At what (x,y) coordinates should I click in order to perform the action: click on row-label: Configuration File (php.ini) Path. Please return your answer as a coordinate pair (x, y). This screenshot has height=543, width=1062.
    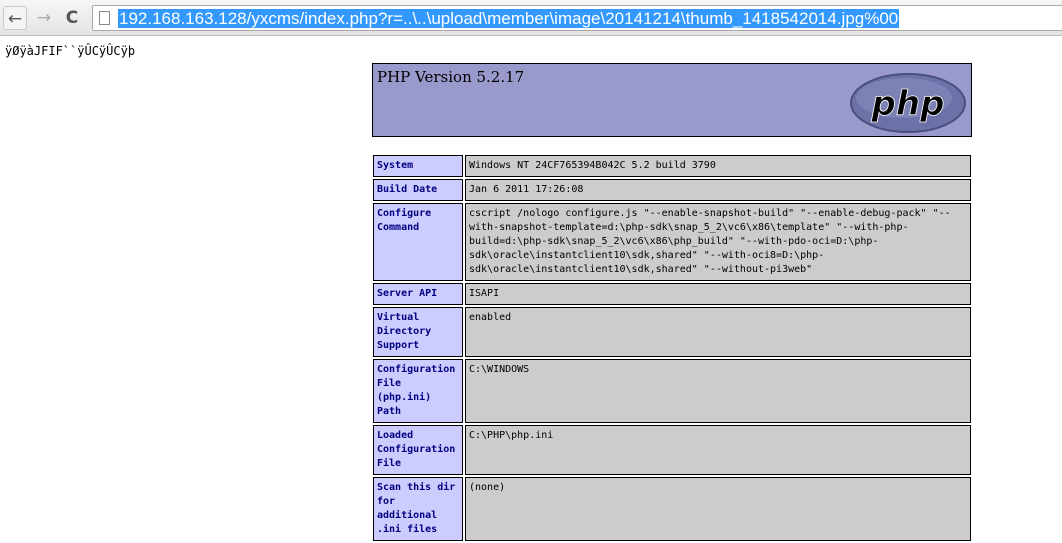
    Looking at the image, I should click on (418, 391).